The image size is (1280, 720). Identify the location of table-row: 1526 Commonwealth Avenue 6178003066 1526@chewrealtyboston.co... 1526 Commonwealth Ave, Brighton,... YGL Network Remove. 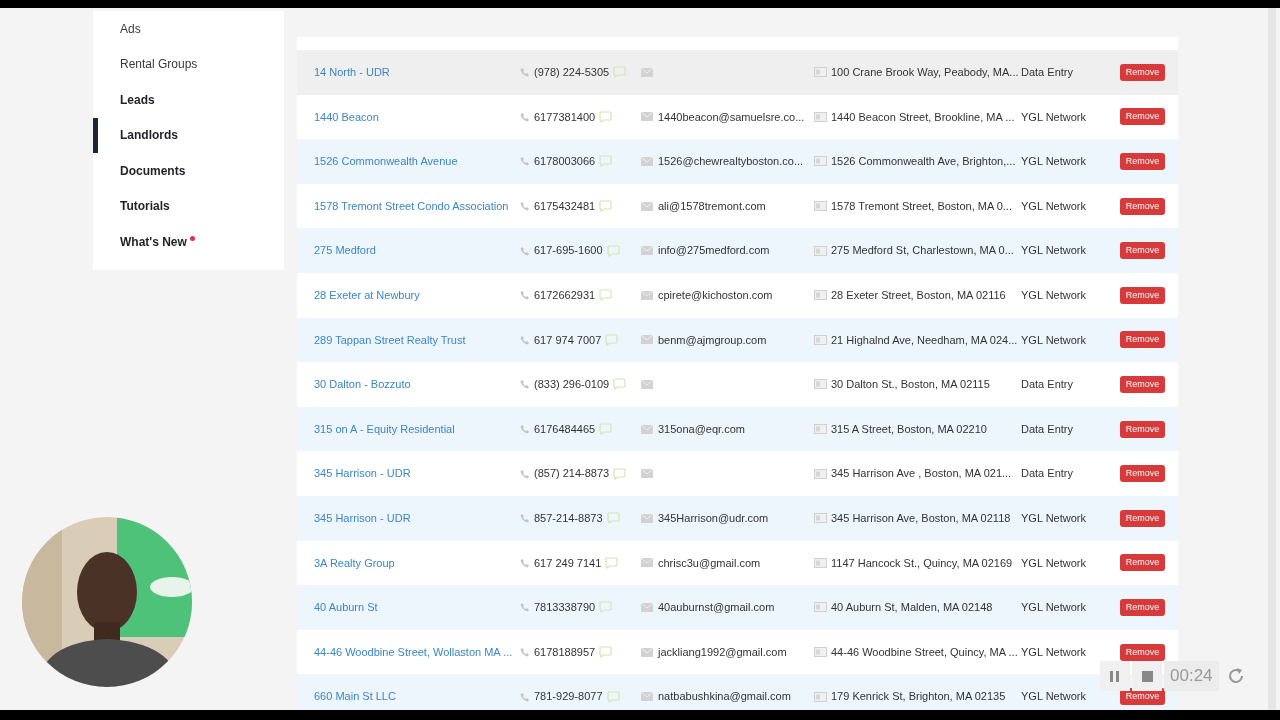
(737, 161).